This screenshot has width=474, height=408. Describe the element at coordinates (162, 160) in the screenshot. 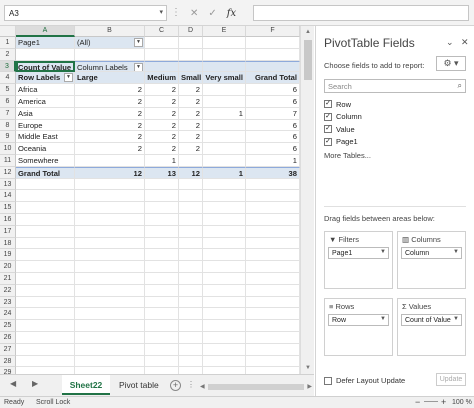

I see `cell: 1` at that location.